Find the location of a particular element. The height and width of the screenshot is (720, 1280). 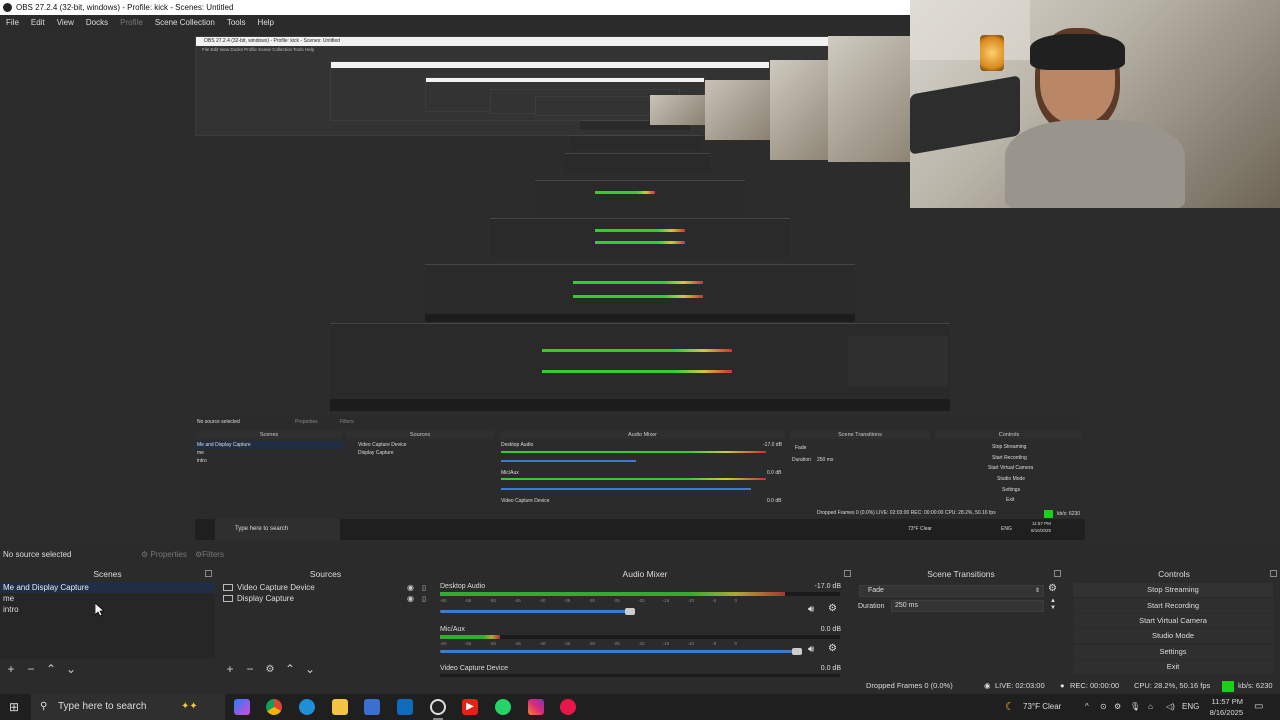

stop-streaming-button: Stop Streaming is located at coordinates (1173, 590).